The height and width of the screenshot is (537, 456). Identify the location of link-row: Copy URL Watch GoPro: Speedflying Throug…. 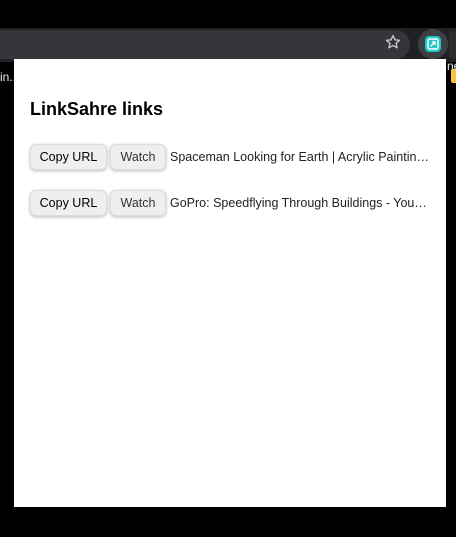
(232, 203).